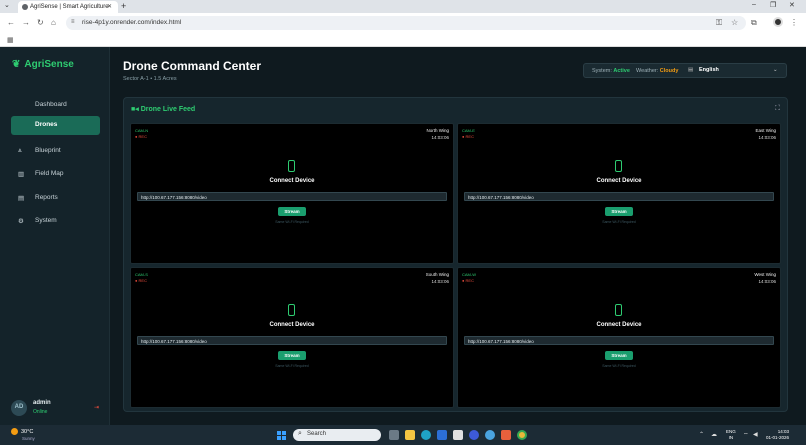 Image resolution: width=806 pixels, height=445 pixels. What do you see at coordinates (426, 435) in the screenshot?
I see `edge-icon` at bounding box center [426, 435].